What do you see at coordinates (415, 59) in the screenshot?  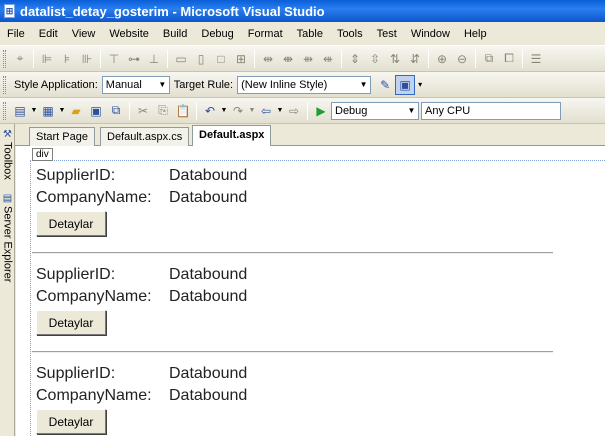 I see `vspace-remove-icon: ⇵` at bounding box center [415, 59].